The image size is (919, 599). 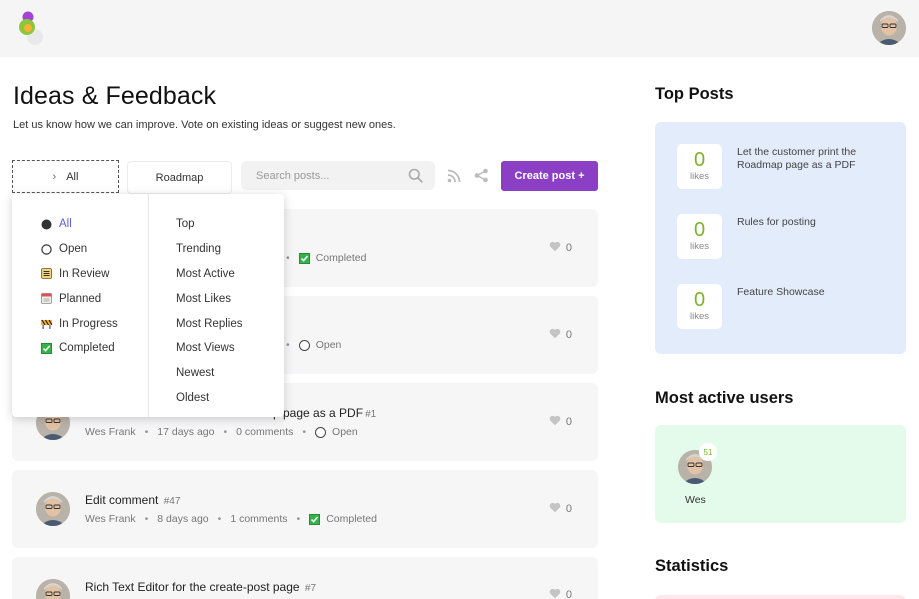 I want to click on sort-option-trending: Trending, so click(x=209, y=249).